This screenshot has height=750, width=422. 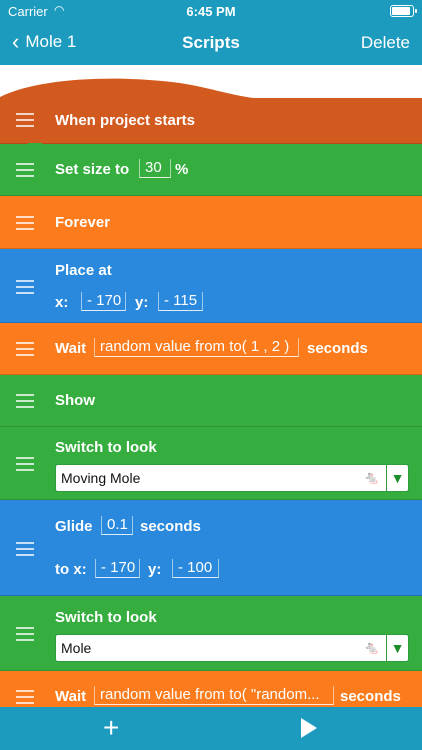 I want to click on wait-value-field: random value from to( 1 , 2 ), so click(x=196, y=347).